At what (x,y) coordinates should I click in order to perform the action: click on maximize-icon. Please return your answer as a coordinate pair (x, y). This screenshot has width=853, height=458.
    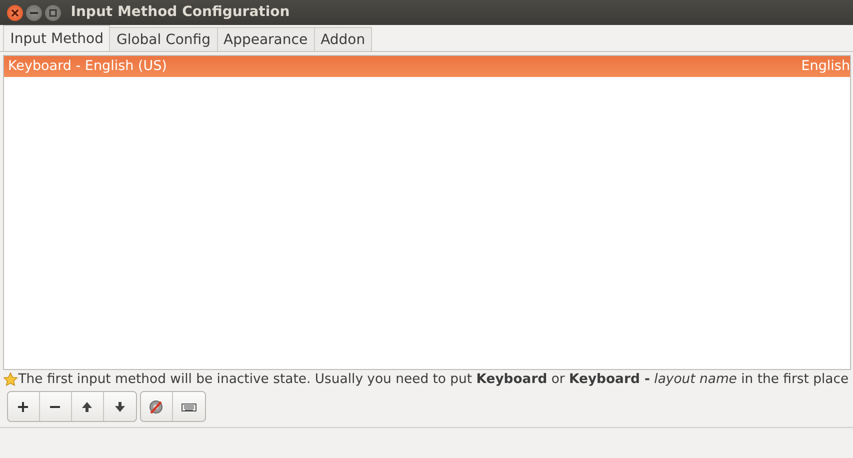
    Looking at the image, I should click on (53, 12).